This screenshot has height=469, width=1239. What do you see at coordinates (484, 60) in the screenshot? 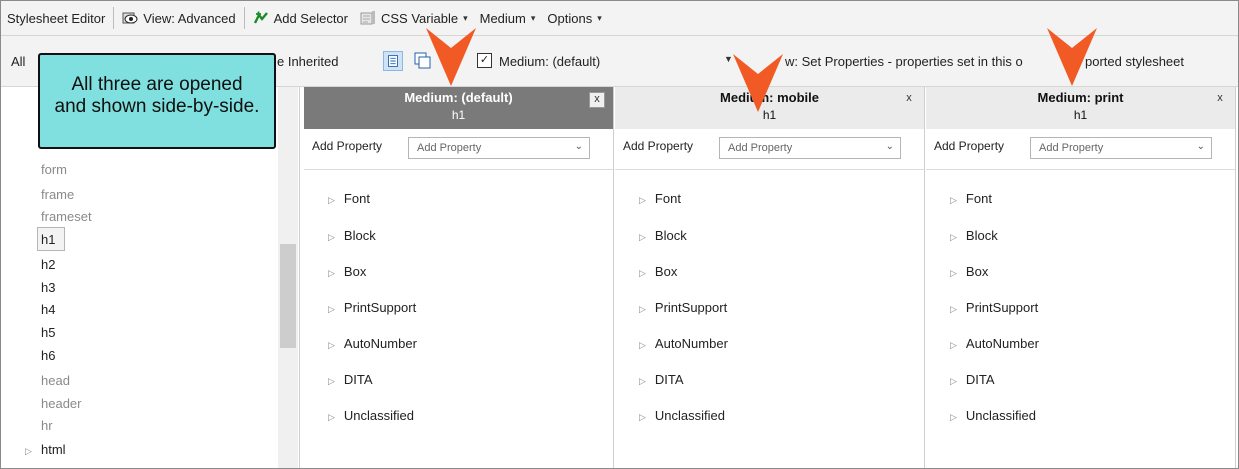
I see `medium-checkbox: ✓` at bounding box center [484, 60].